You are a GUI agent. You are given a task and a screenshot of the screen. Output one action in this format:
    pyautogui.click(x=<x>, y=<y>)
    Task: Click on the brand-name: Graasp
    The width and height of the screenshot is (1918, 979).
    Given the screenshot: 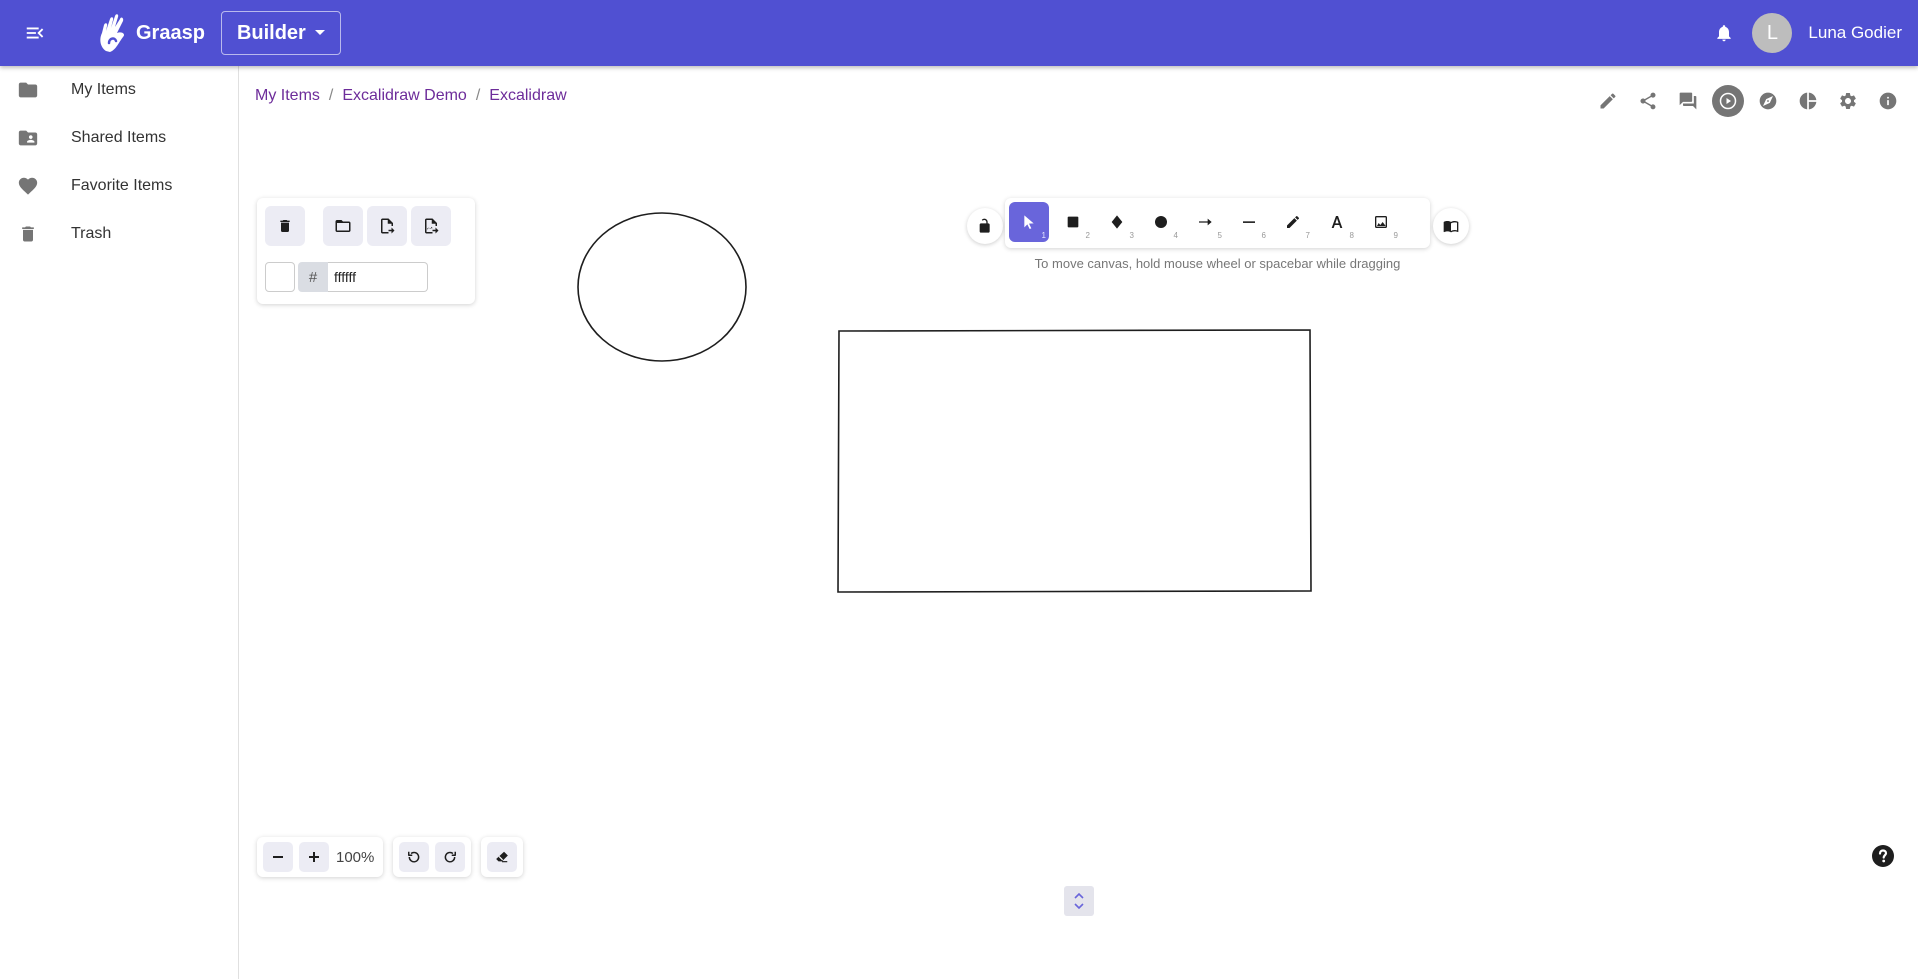 What is the action you would take?
    pyautogui.click(x=170, y=32)
    